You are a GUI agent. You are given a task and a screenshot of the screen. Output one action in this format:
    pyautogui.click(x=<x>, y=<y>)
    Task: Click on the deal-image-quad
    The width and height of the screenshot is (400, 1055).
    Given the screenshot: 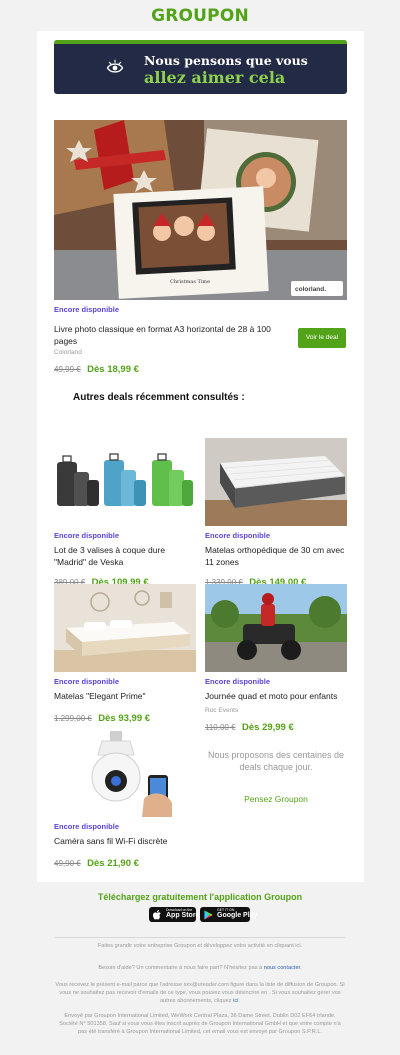 What is the action you would take?
    pyautogui.click(x=276, y=628)
    